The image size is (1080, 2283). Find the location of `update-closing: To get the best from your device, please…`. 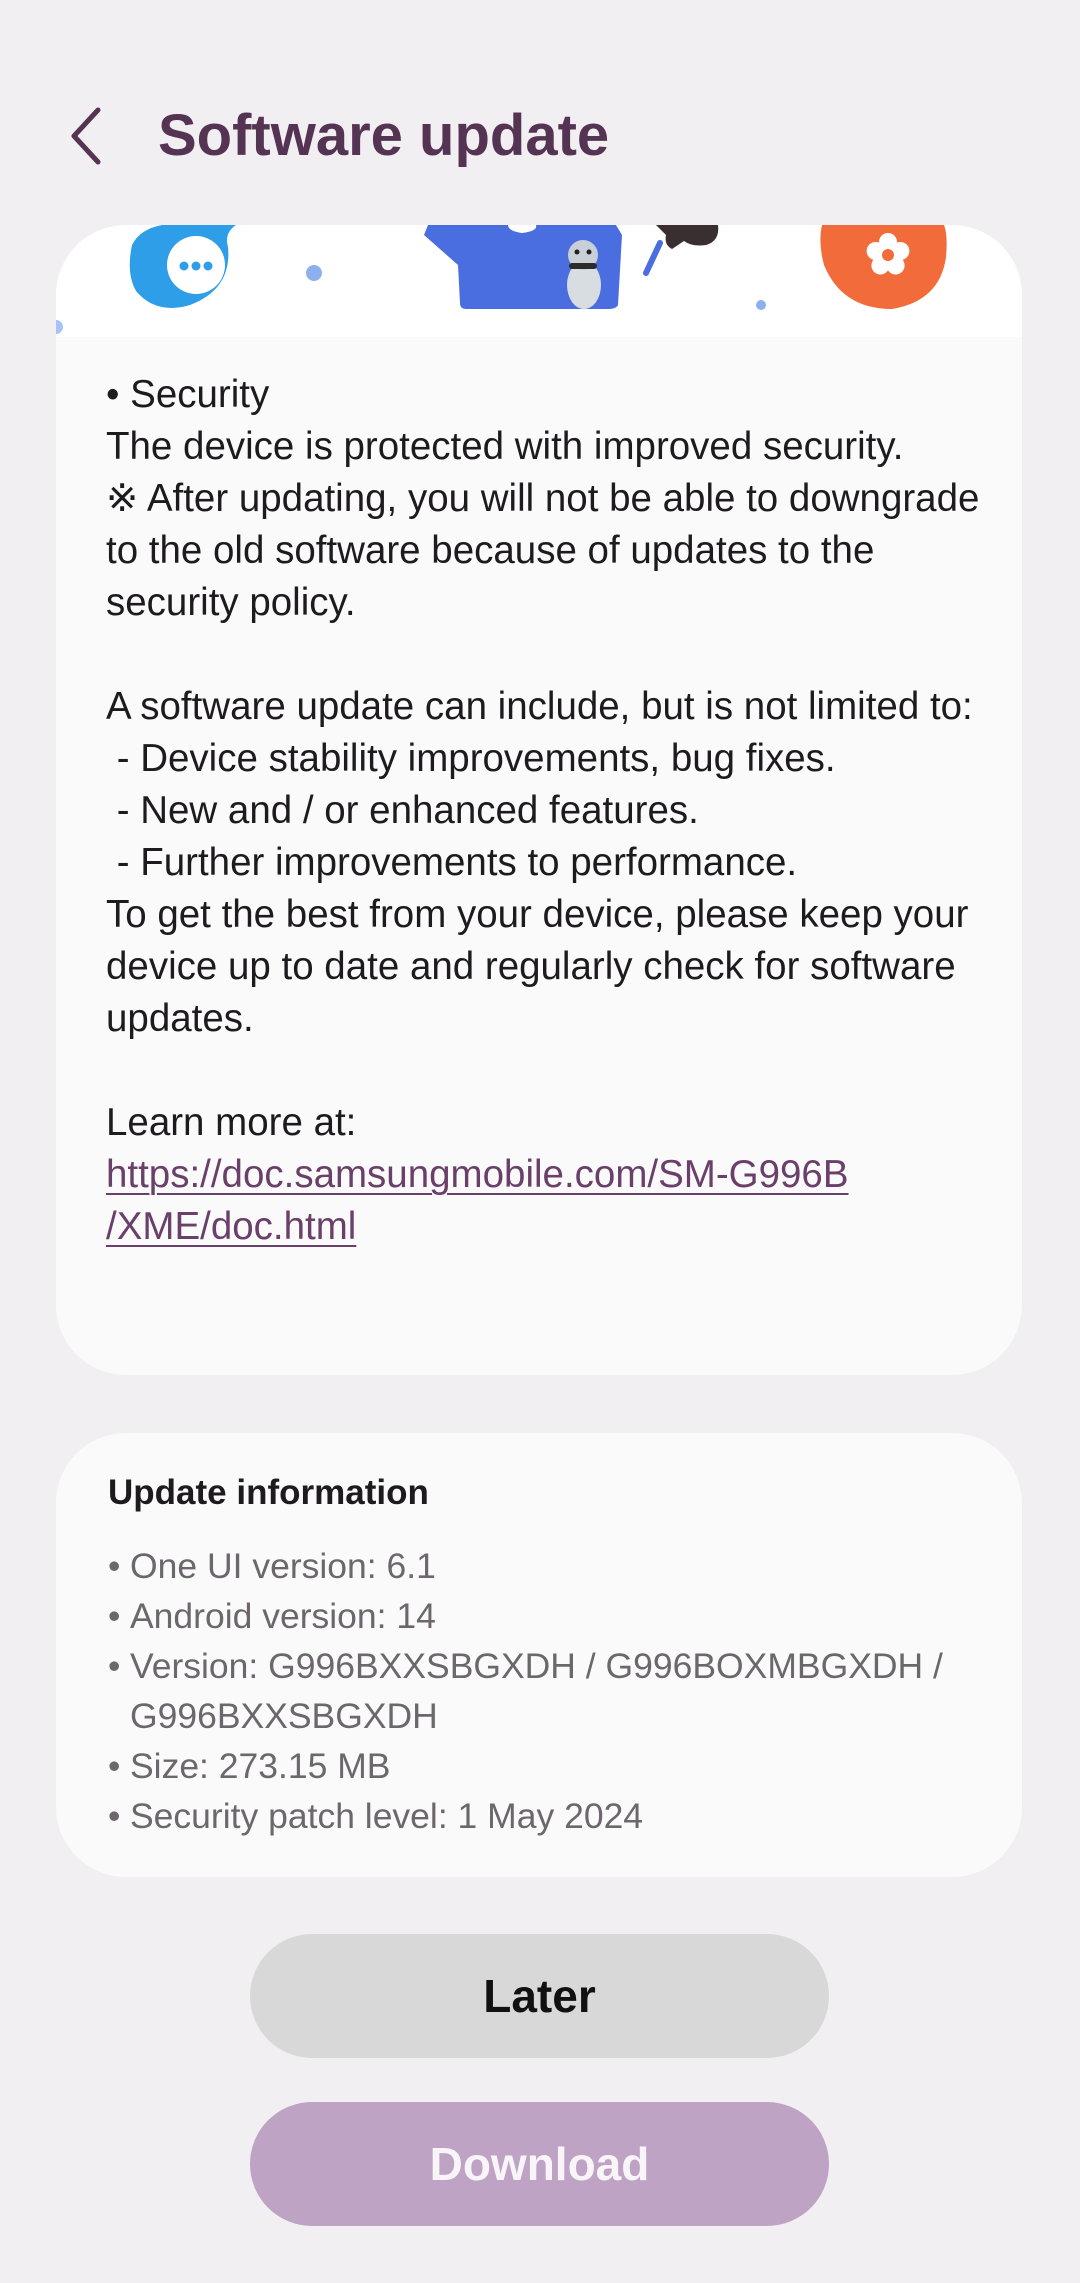

update-closing: To get the best from your device, please… is located at coordinates (537, 966).